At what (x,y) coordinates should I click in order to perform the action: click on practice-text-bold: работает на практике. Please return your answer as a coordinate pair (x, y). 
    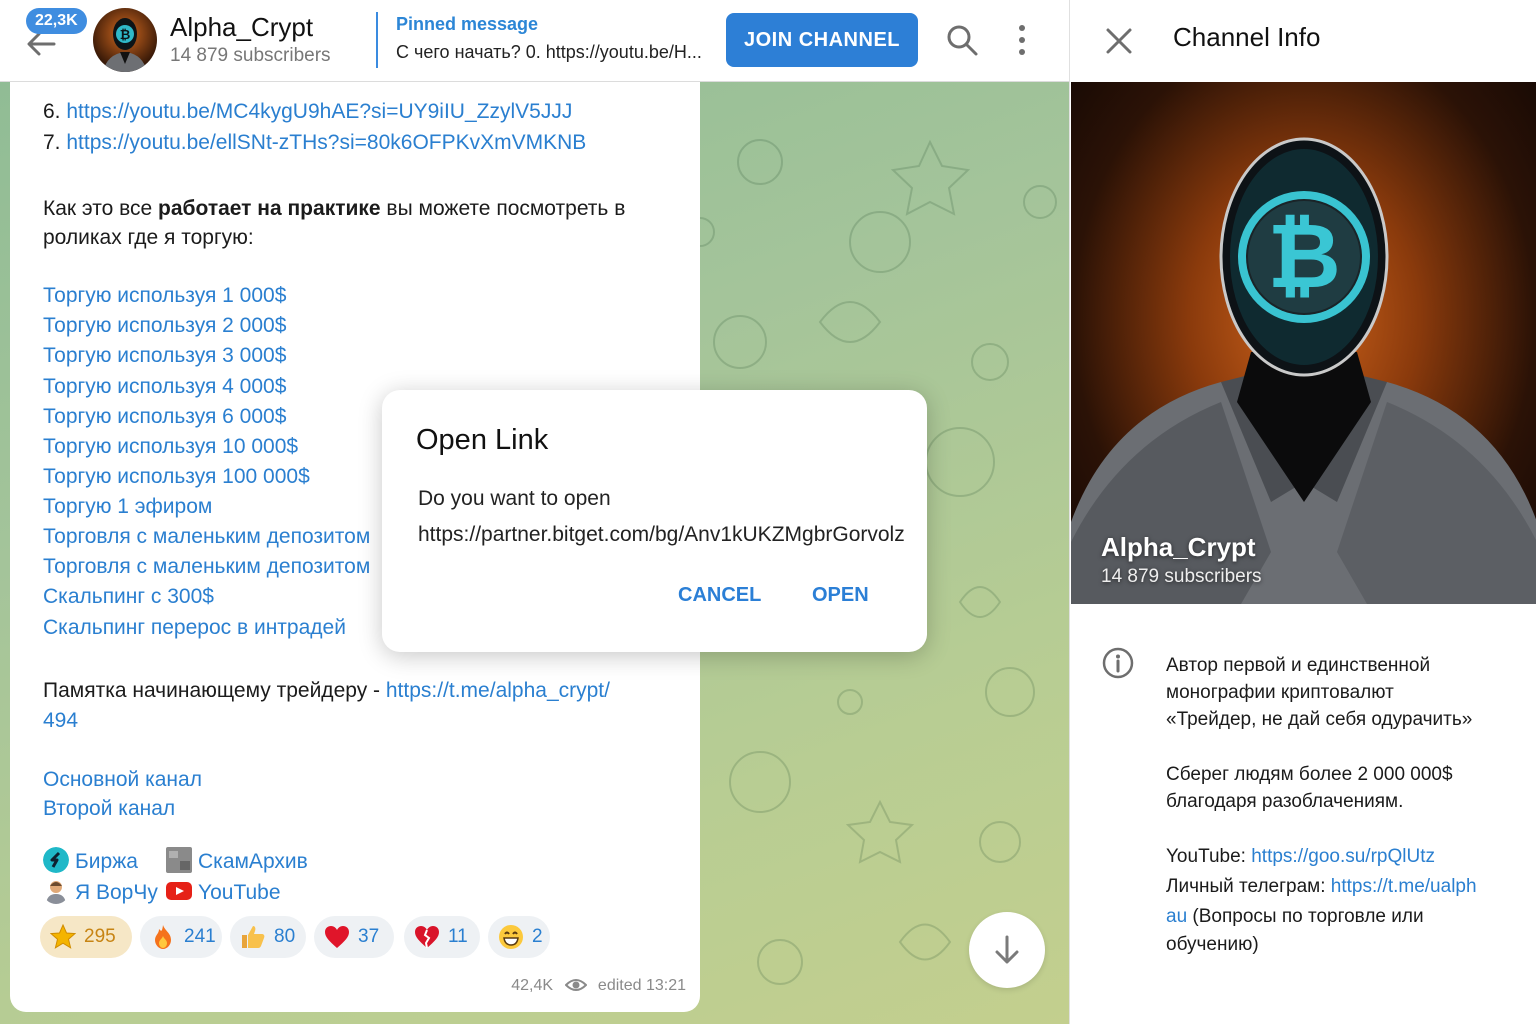
    Looking at the image, I should click on (269, 208).